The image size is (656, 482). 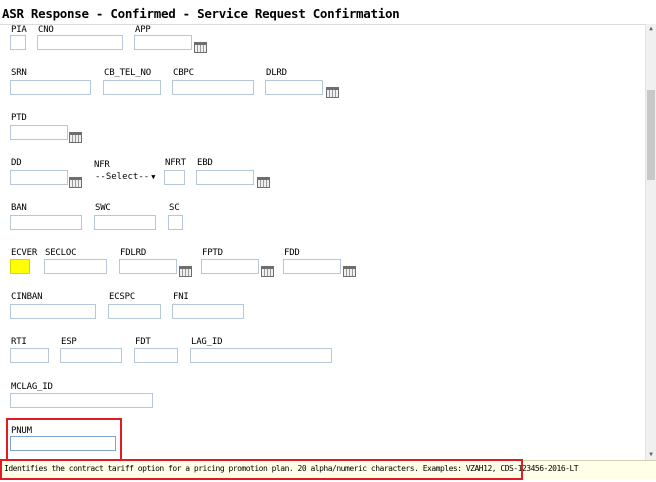 What do you see at coordinates (75, 266) in the screenshot?
I see `secloc-input` at bounding box center [75, 266].